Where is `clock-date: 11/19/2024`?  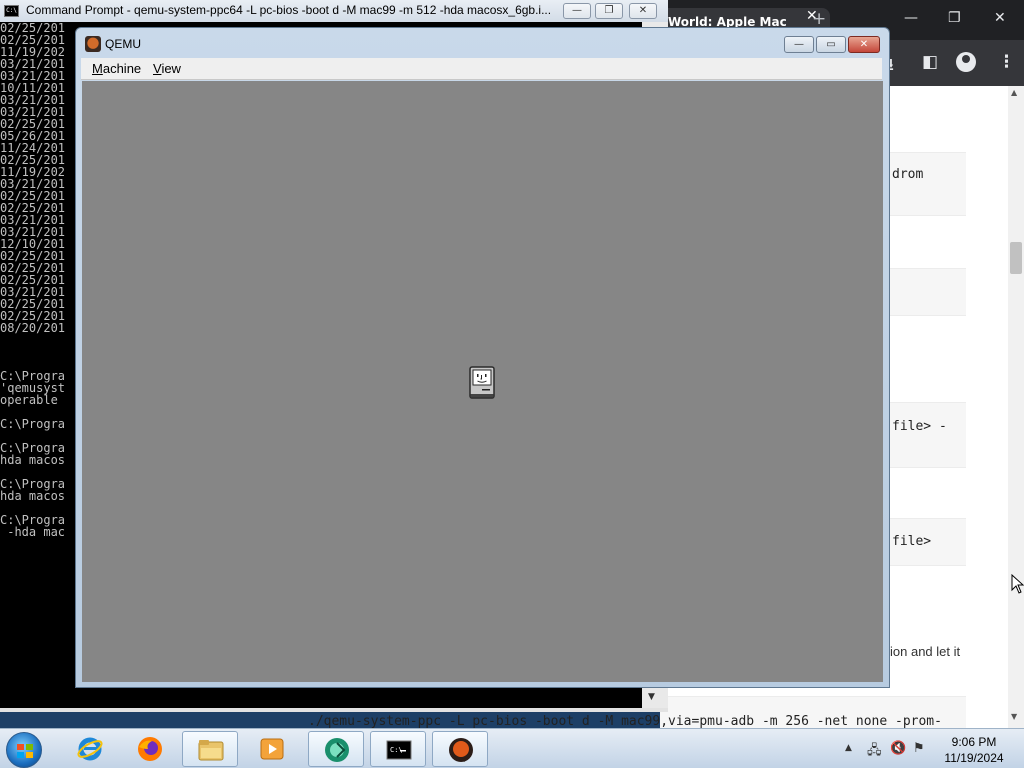 clock-date: 11/19/2024 is located at coordinates (974, 758).